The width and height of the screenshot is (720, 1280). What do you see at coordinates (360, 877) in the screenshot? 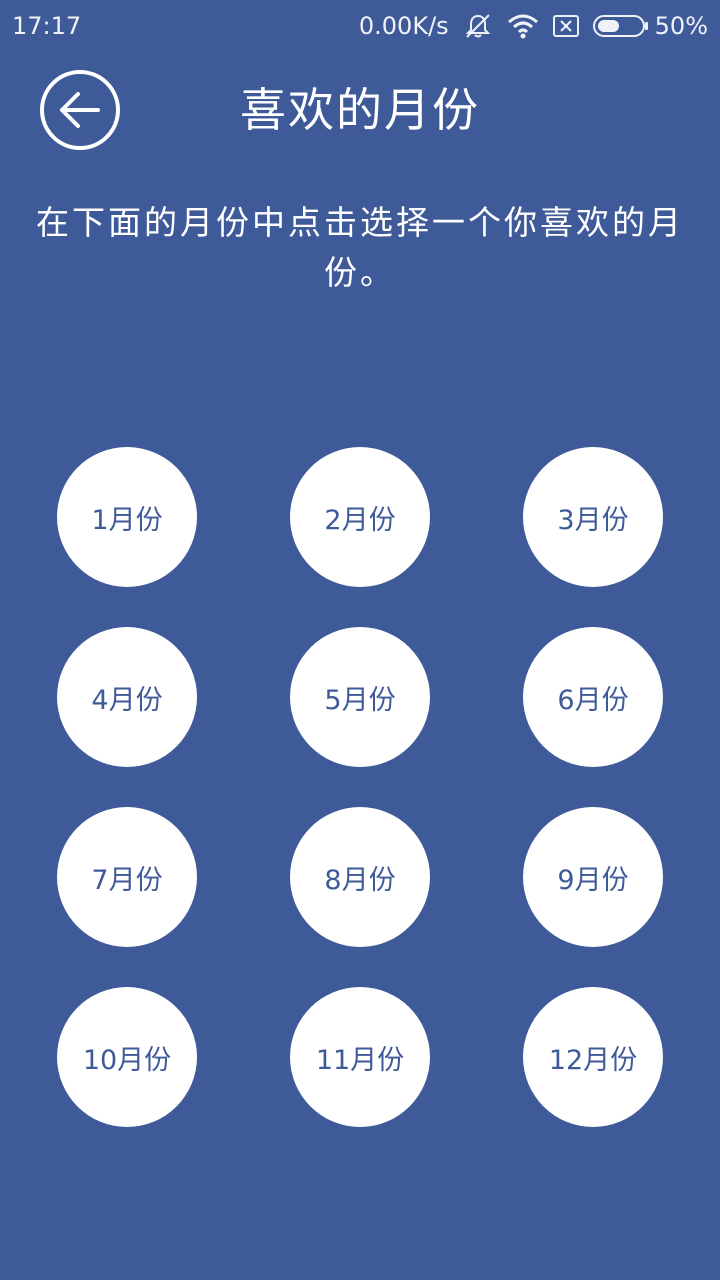
I see `month-button-8: 8月份` at bounding box center [360, 877].